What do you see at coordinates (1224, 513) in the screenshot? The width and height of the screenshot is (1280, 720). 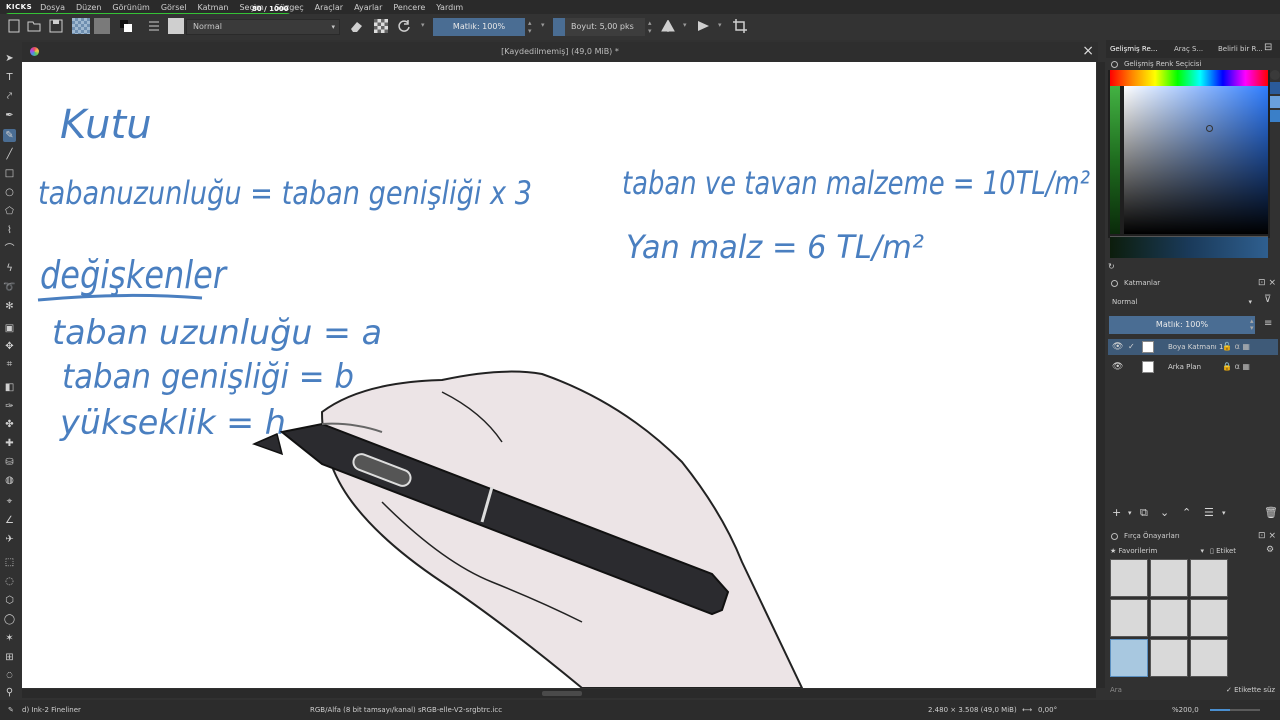 I see `layer-properties-chevron-icon: ▾` at bounding box center [1224, 513].